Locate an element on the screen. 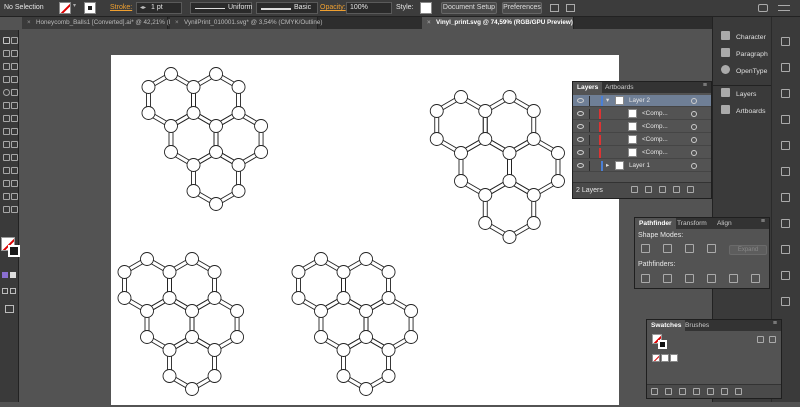  new-swatch-icon is located at coordinates (724, 391).